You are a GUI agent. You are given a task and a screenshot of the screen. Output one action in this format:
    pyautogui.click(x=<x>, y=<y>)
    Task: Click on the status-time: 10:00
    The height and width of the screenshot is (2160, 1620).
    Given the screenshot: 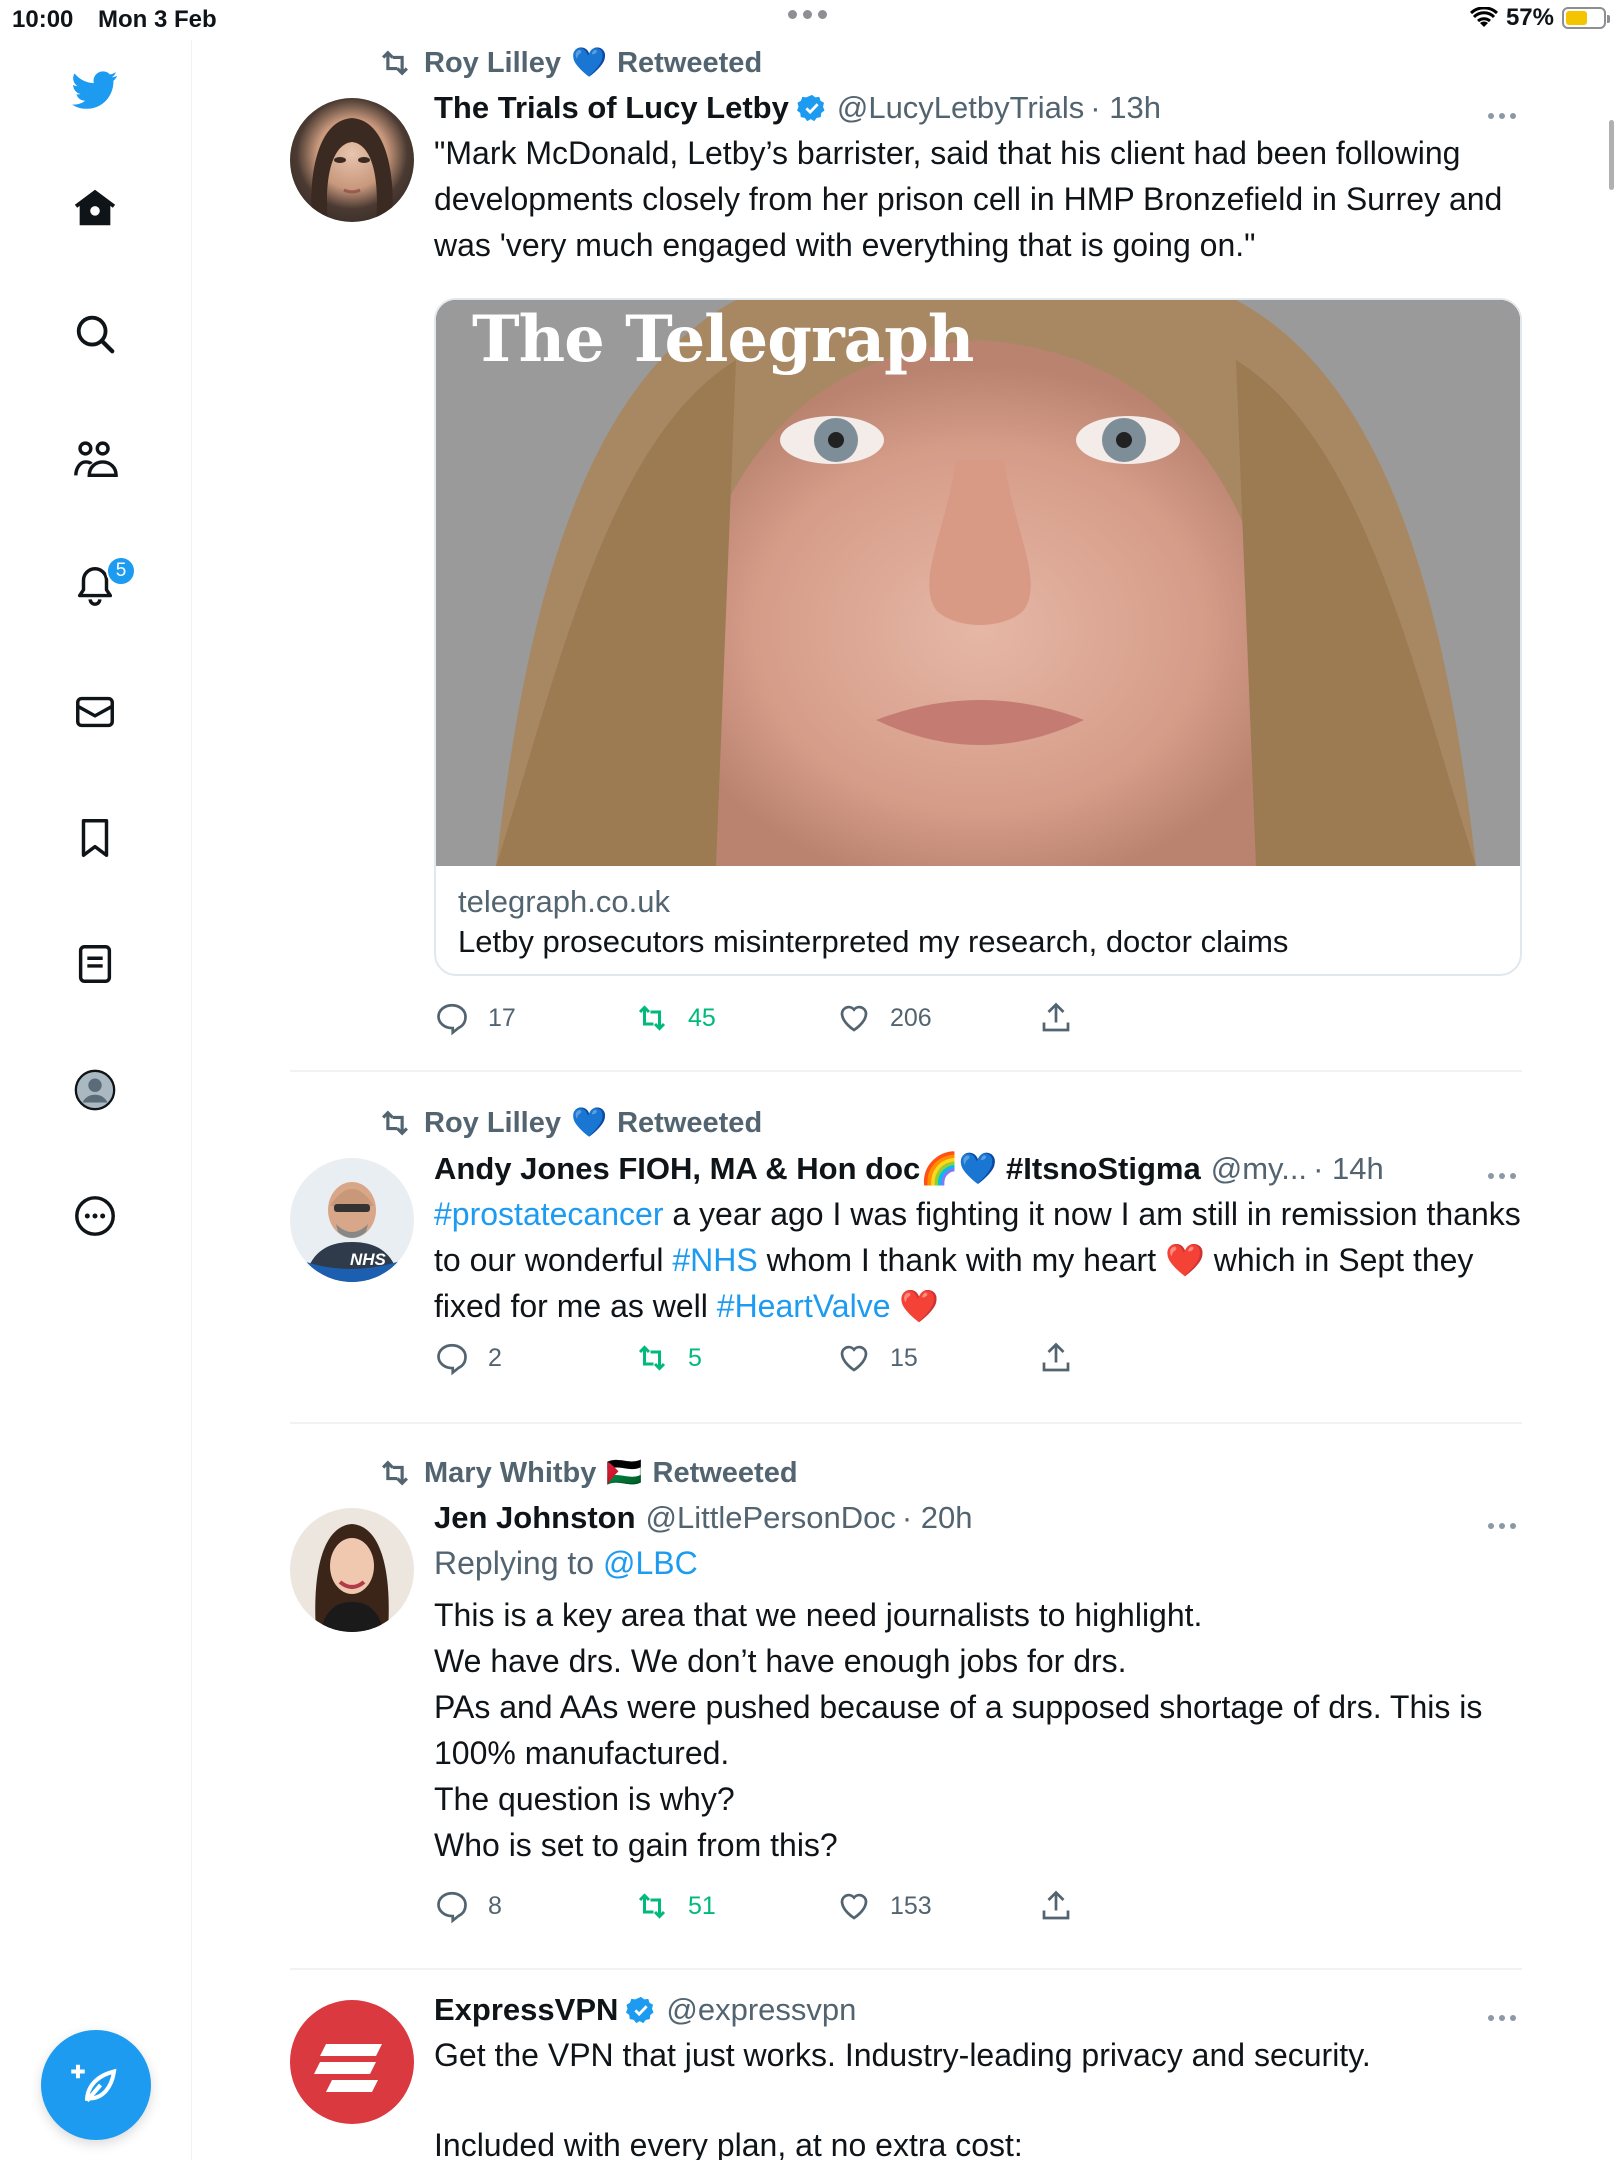 What is the action you would take?
    pyautogui.click(x=43, y=19)
    